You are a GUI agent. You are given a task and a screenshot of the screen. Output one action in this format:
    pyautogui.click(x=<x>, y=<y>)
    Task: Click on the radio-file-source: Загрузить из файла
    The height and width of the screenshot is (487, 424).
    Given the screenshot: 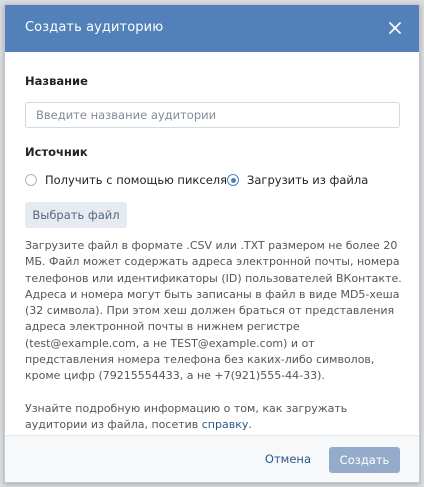 What is the action you would take?
    pyautogui.click(x=297, y=180)
    